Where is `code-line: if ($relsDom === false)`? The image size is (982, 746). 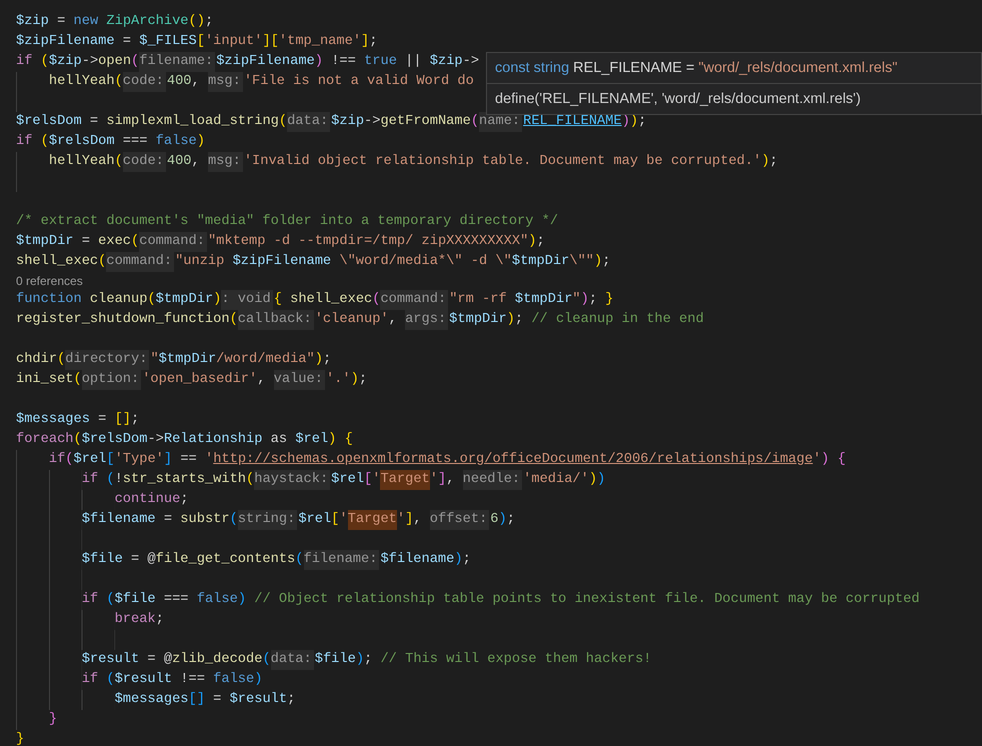
code-line: if ($relsDom === false) is located at coordinates (110, 142).